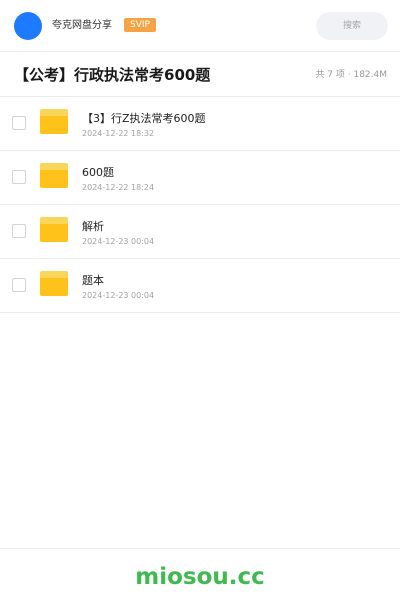  Describe the element at coordinates (118, 133) in the screenshot. I see `item-date: 2024-12-22 18:32` at that location.